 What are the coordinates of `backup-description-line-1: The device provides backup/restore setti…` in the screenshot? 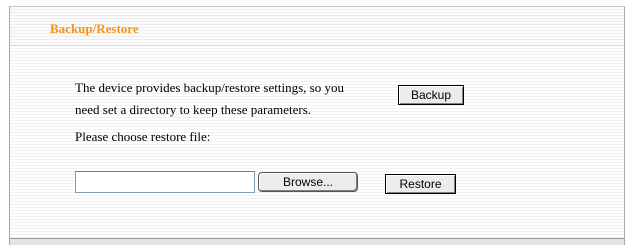 It's located at (209, 87).